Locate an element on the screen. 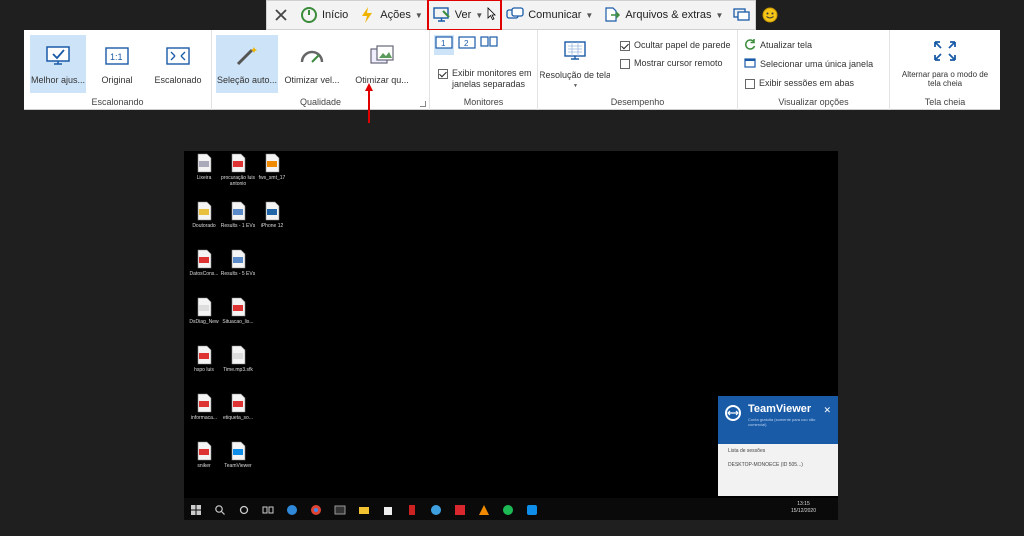 The height and width of the screenshot is (536, 1024). escalonado-label: Escalonado is located at coordinates (178, 80).